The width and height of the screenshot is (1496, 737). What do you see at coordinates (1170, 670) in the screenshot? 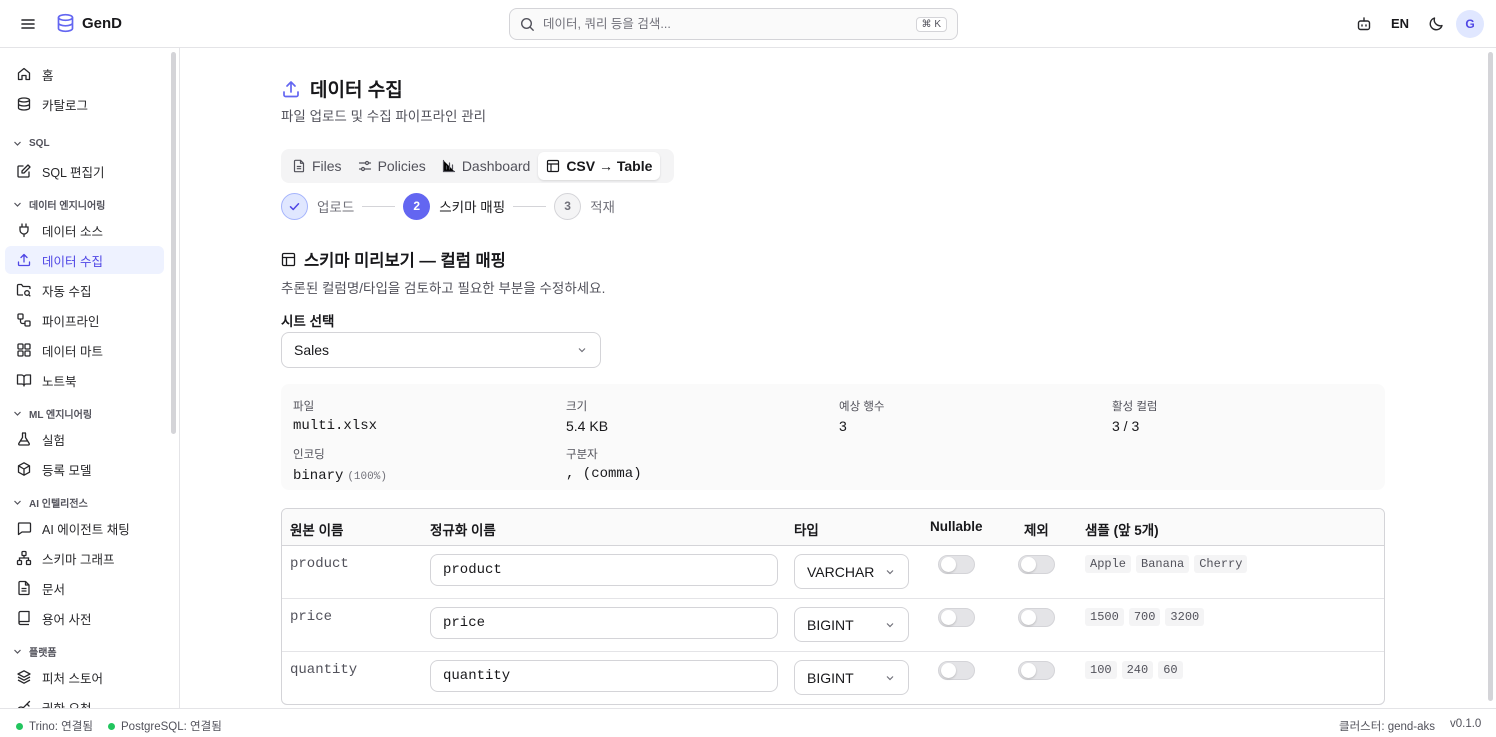
I see `sample-chip: 60` at bounding box center [1170, 670].